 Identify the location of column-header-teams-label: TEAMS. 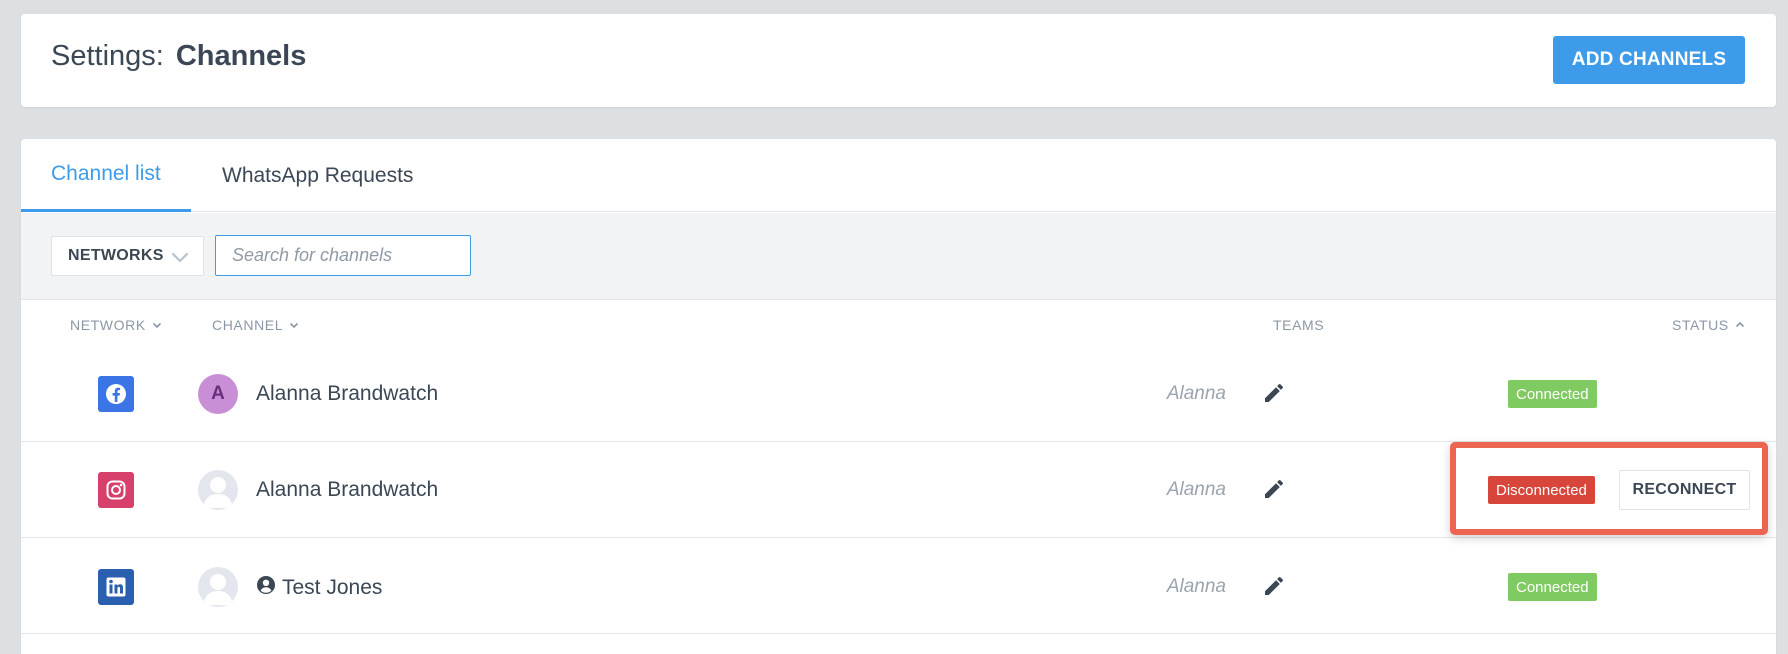
(1299, 325).